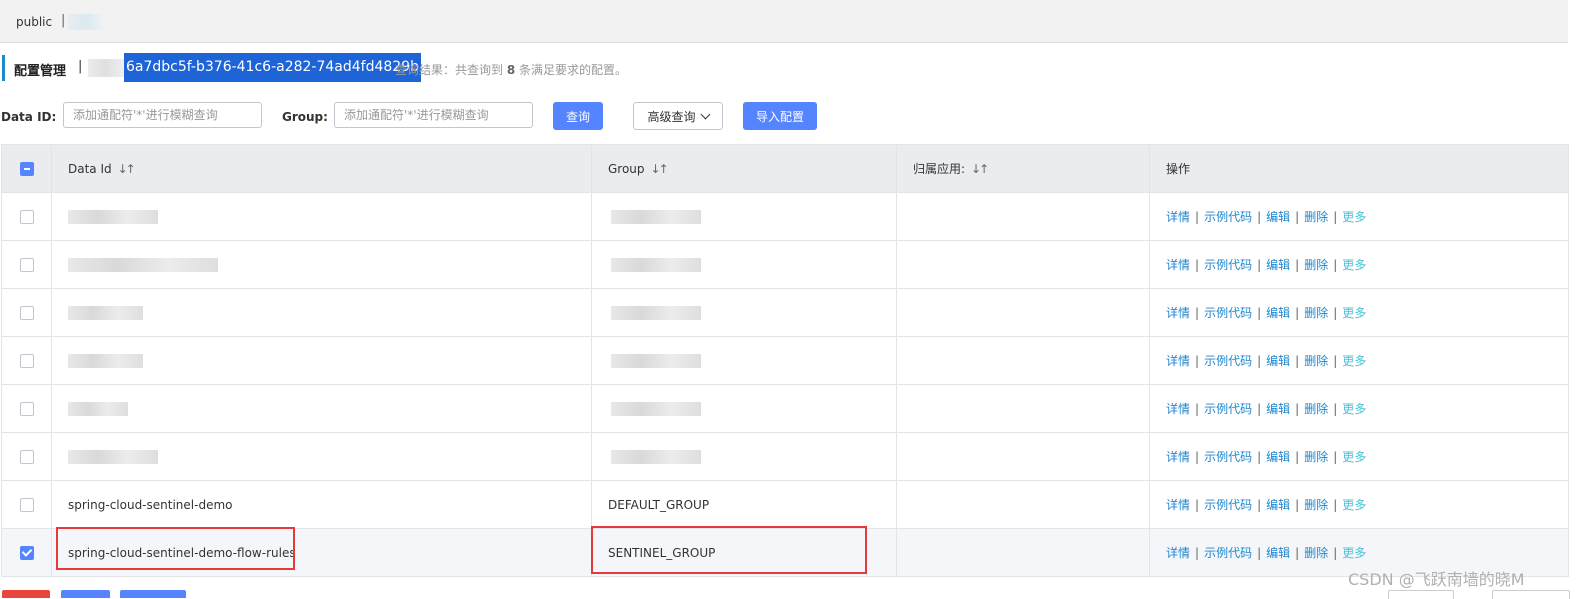 Image resolution: width=1579 pixels, height=599 pixels. What do you see at coordinates (578, 116) in the screenshot?
I see `query-button: 查询` at bounding box center [578, 116].